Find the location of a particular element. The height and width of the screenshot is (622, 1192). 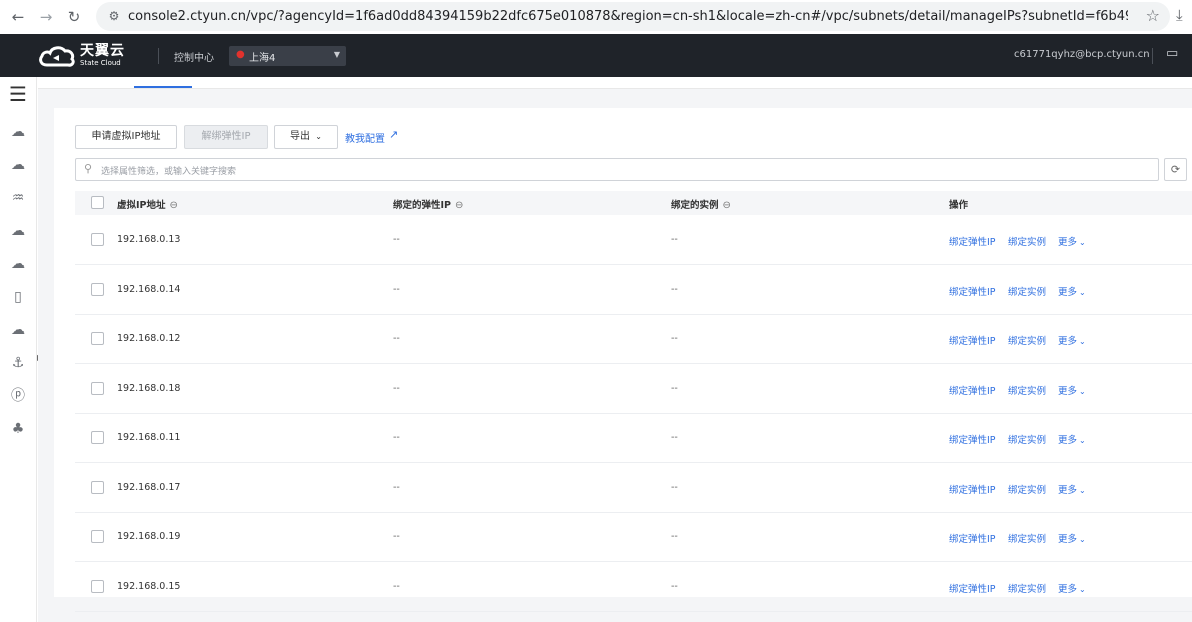

region-label: 上海4 is located at coordinates (262, 58).